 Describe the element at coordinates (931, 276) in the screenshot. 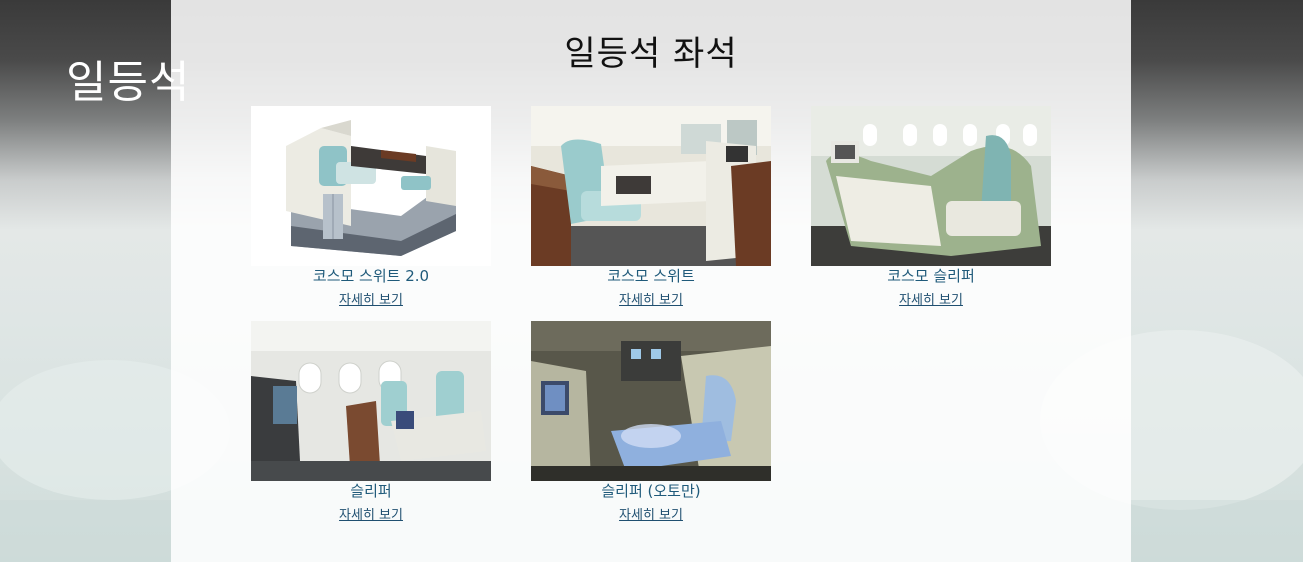

I see `seat-name: 코스모 슬리퍼` at that location.